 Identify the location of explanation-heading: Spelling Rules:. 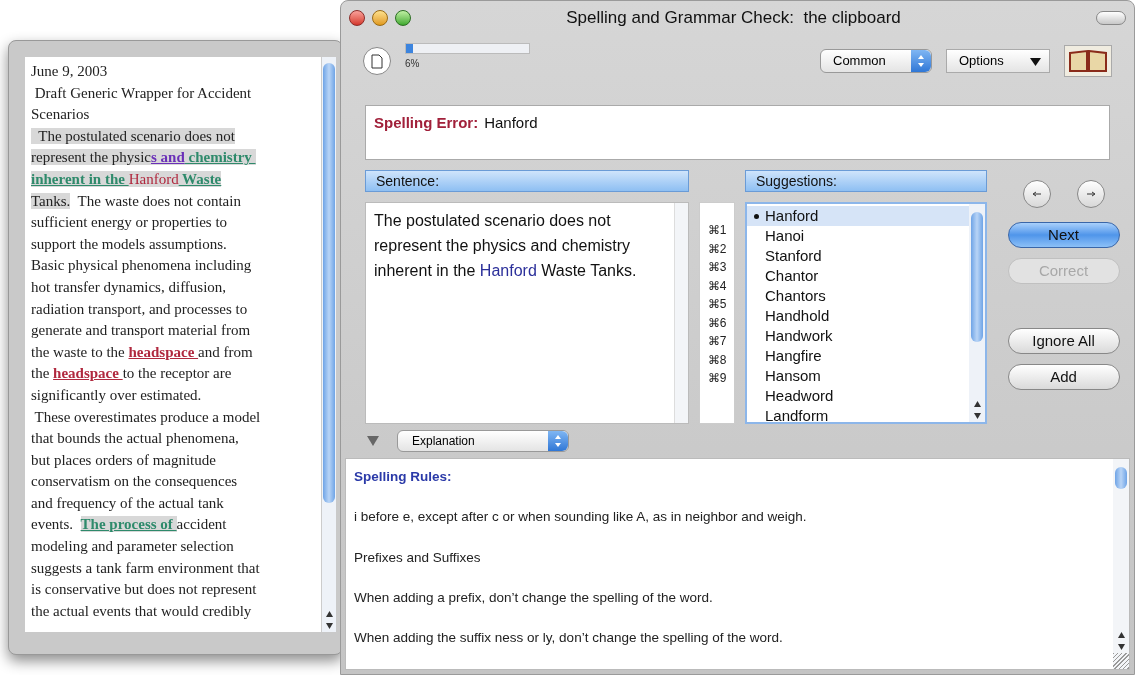
(403, 477).